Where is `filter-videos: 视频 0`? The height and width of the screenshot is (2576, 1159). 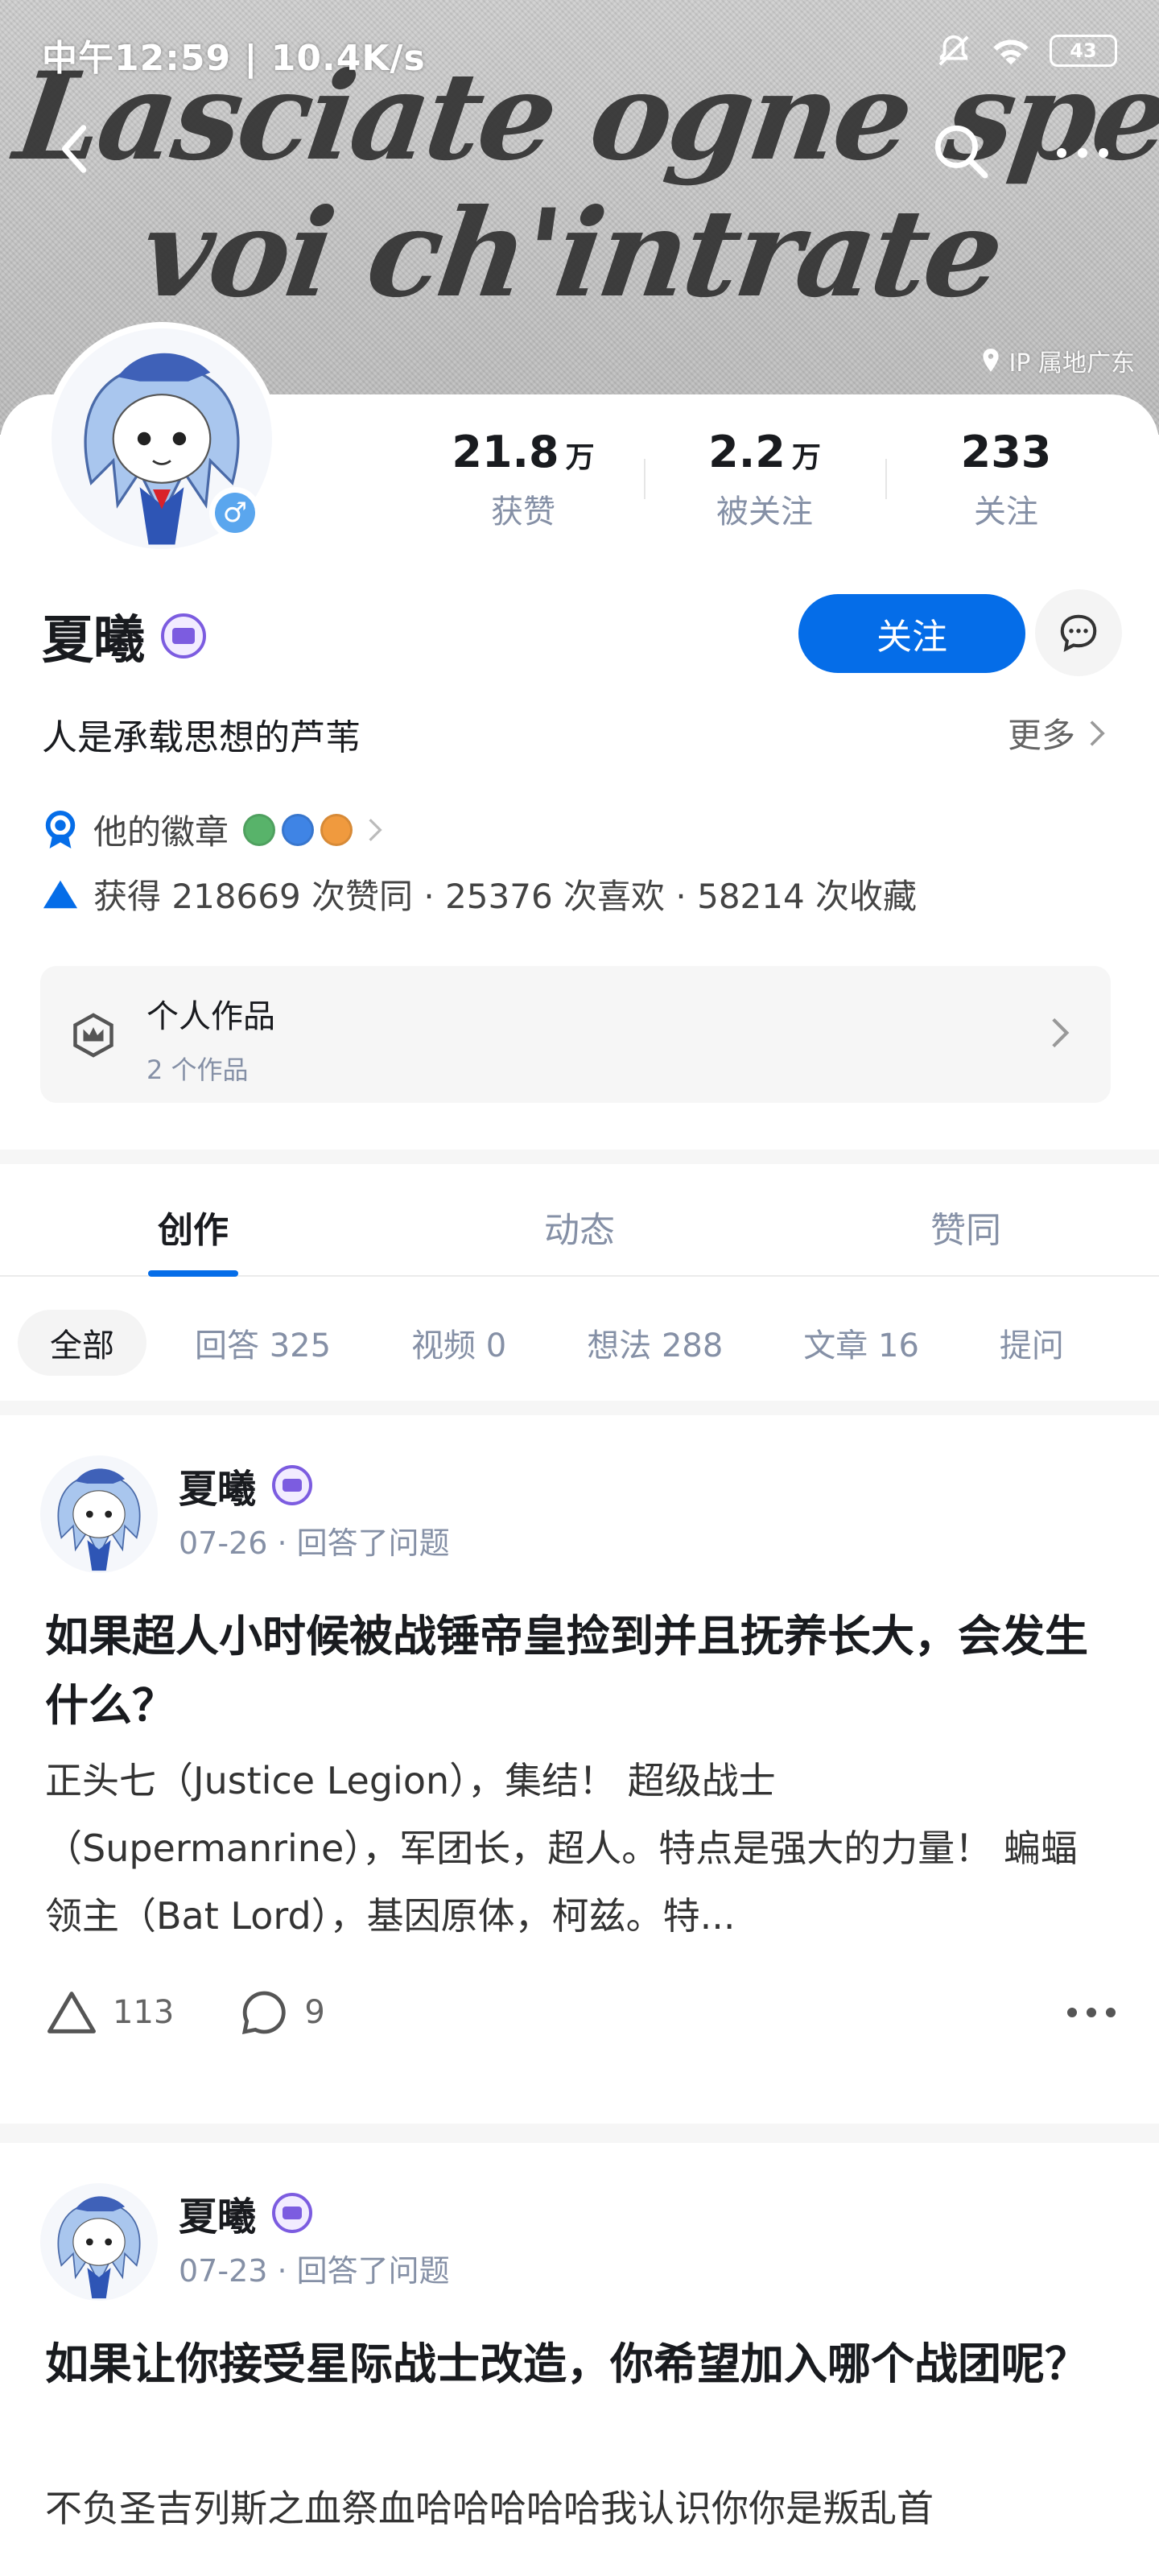
filter-videos: 视频 0 is located at coordinates (459, 1343).